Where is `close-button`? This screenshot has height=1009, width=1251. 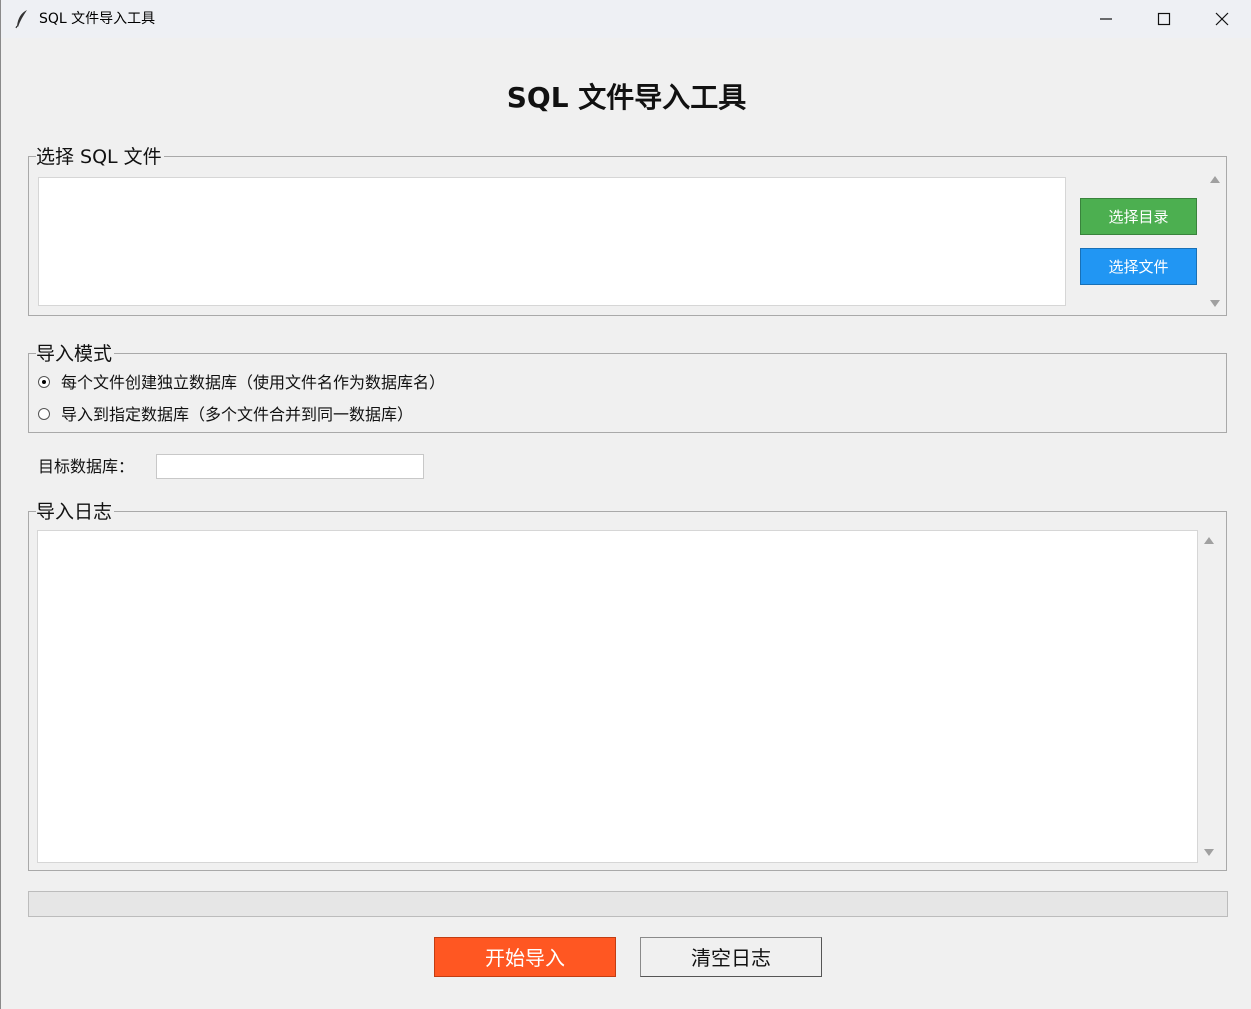
close-button is located at coordinates (1222, 19).